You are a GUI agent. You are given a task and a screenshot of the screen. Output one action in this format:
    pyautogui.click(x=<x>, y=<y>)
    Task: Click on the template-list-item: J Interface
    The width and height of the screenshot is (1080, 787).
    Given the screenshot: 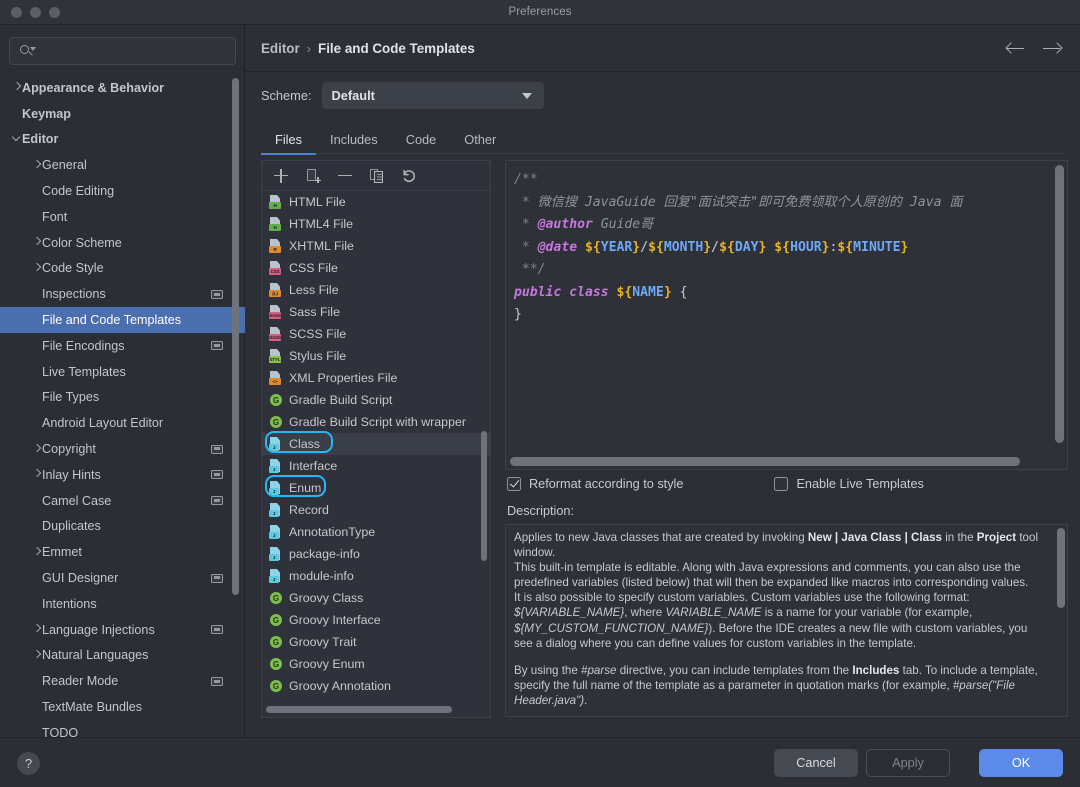 What is the action you would take?
    pyautogui.click(x=376, y=466)
    